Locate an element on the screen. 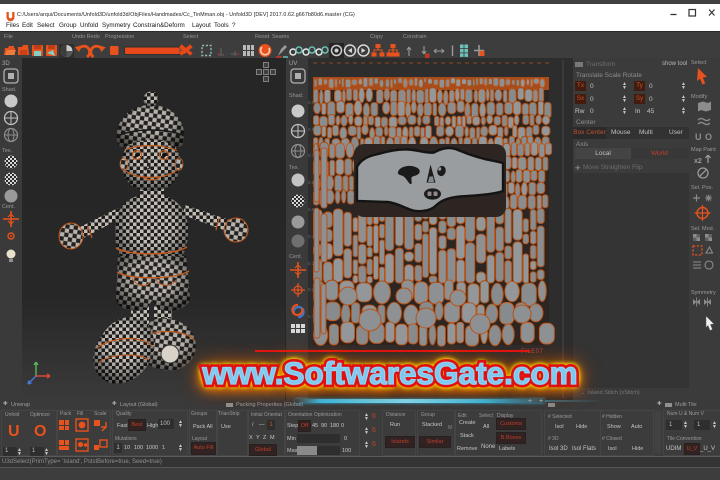 This screenshot has width=720, height=480. svg-text: 0.2 is located at coordinates (311, 289).